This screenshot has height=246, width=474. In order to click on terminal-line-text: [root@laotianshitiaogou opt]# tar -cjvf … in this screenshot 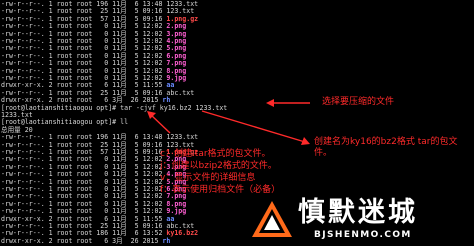, I will do `click(114, 107)`.